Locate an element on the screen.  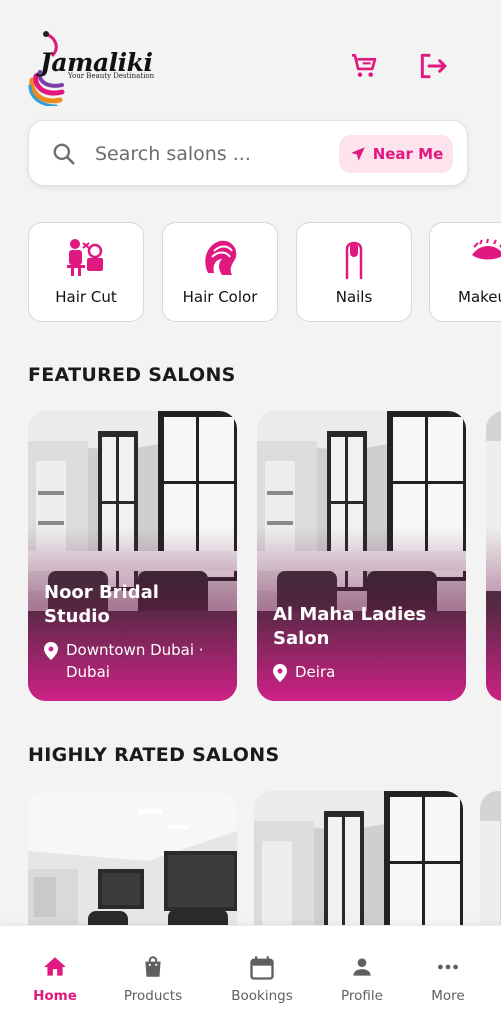
nav-profile: Profile is located at coordinates (362, 975).